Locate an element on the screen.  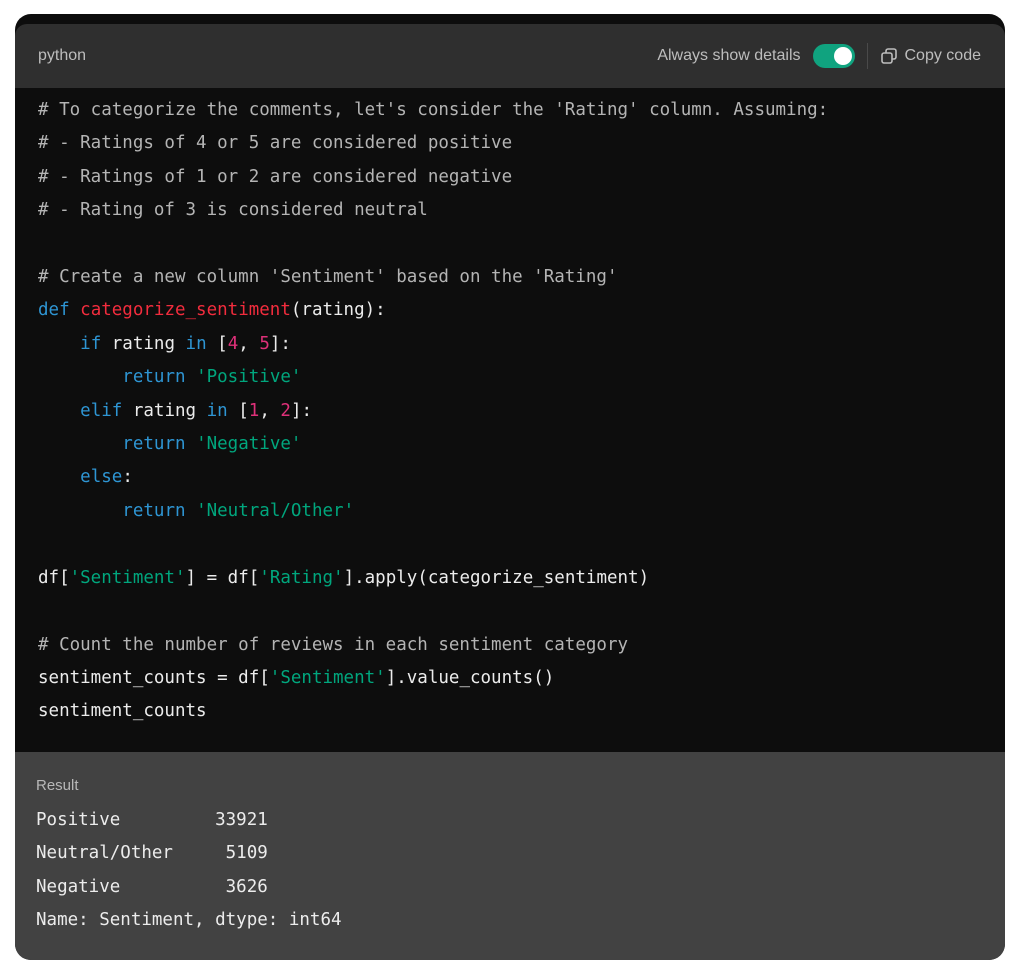
copy-icon is located at coordinates (888, 56).